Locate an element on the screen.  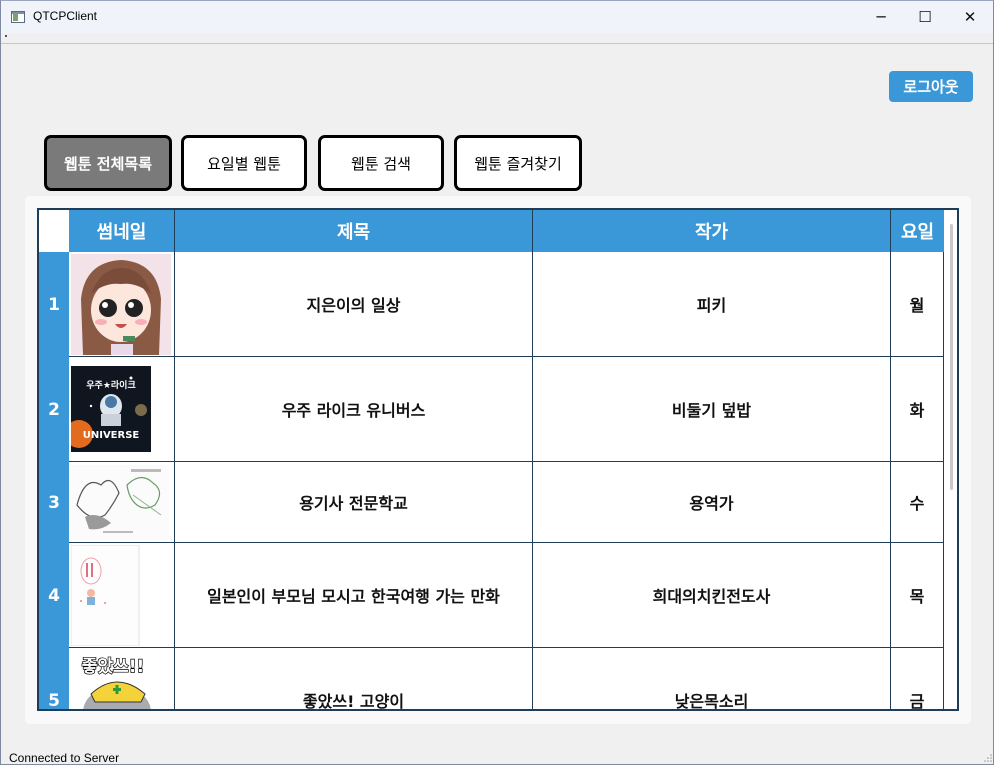
cat-thumbnail: 좋았쓰!! is located at coordinates (121, 679).